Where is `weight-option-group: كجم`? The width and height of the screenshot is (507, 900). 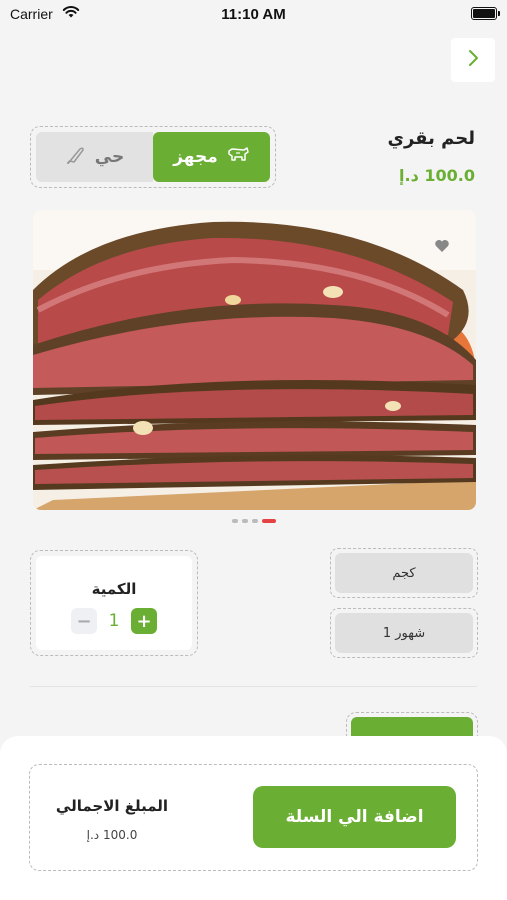 weight-option-group: كجم is located at coordinates (404, 573).